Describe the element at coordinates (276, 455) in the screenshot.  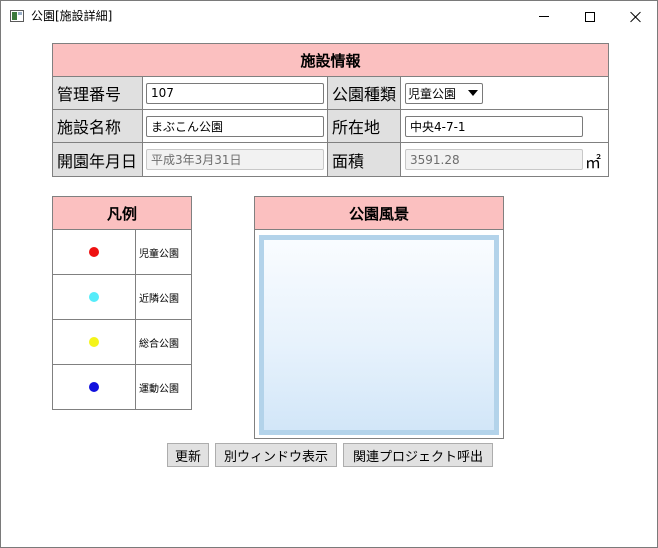
I see `separate-window-button: 別ウィンドウ表示` at that location.